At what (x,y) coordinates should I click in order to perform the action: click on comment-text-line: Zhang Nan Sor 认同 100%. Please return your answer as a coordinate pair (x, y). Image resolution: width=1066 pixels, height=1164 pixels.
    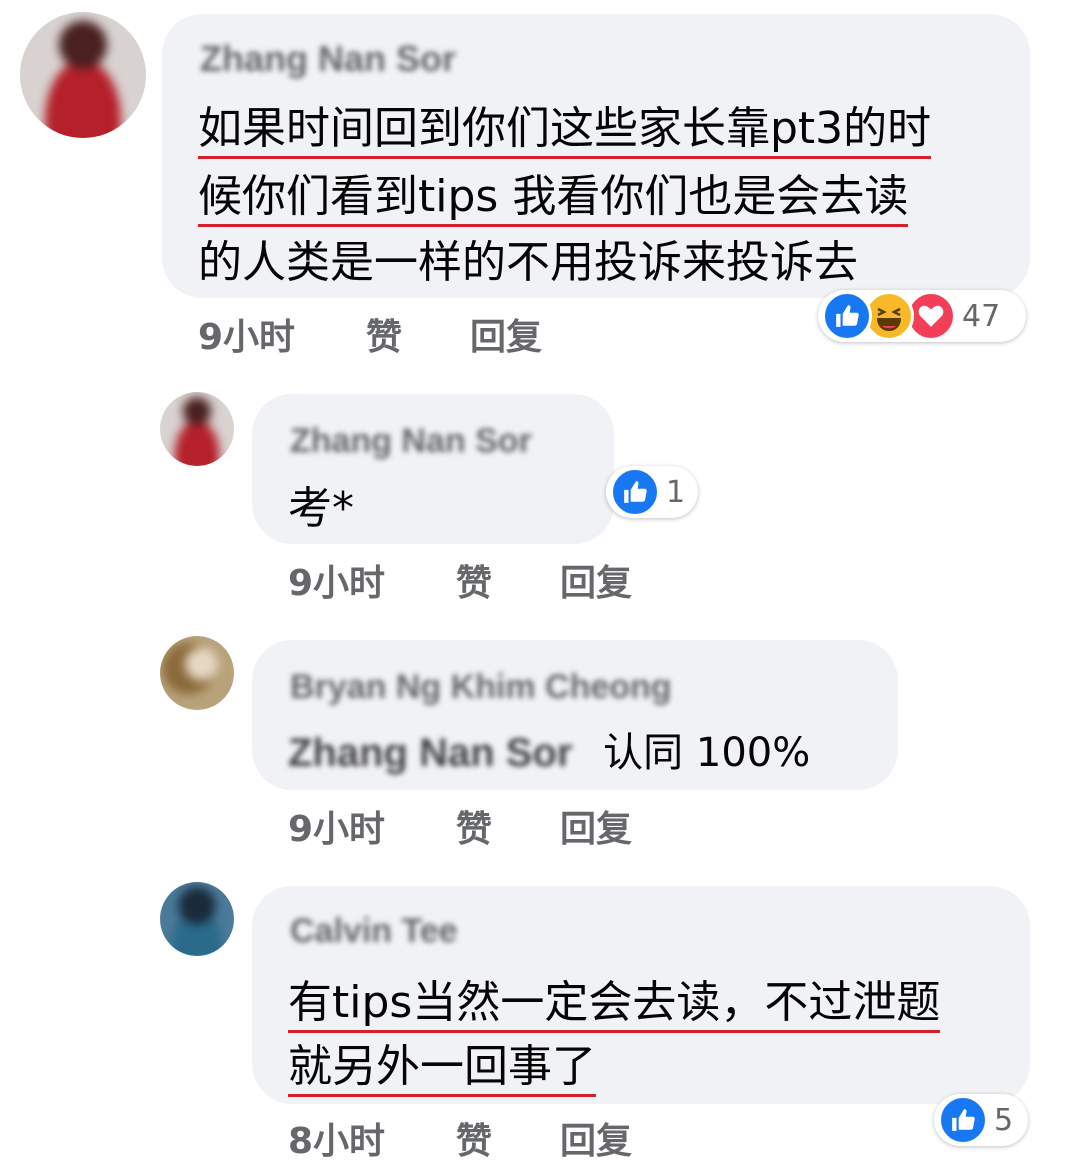
    Looking at the image, I should click on (549, 749).